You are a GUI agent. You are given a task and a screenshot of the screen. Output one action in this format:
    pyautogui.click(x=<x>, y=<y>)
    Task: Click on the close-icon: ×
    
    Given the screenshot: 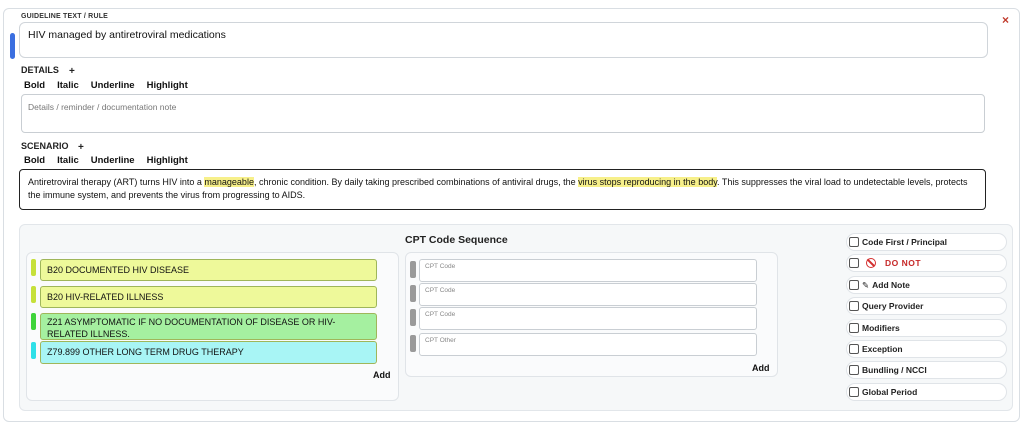 What is the action you would take?
    pyautogui.click(x=1005, y=20)
    